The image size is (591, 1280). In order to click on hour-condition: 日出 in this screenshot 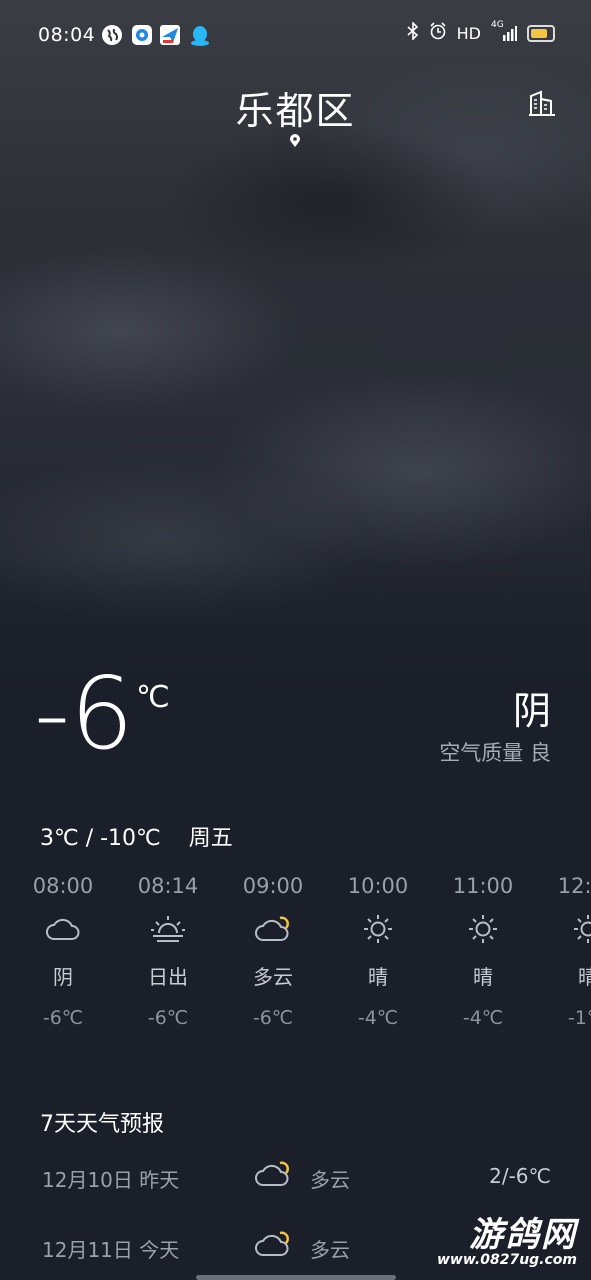, I will do `click(168, 977)`.